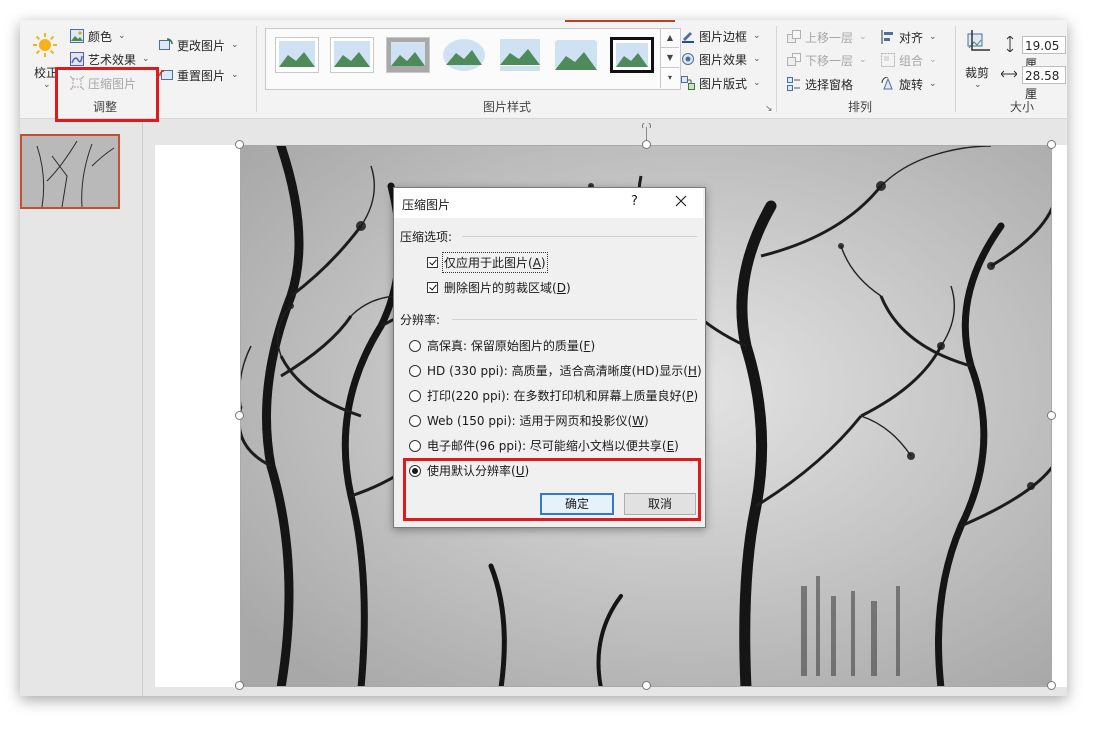 The width and height of the screenshot is (1109, 738). Describe the element at coordinates (45, 45) in the screenshot. I see `sun-icon` at that location.